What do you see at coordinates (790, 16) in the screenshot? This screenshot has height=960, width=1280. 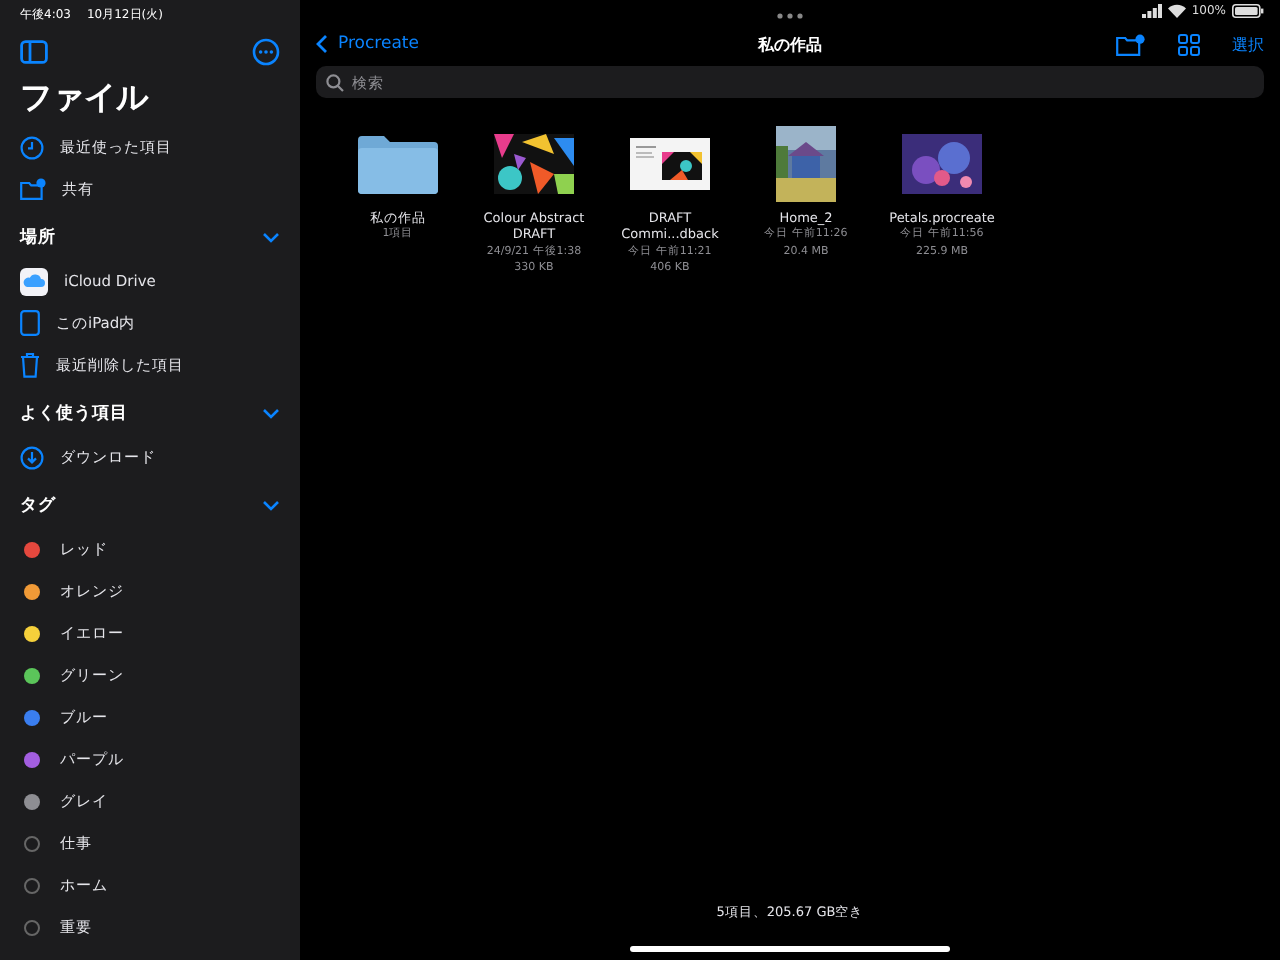 I see `multitask-dots-icon` at bounding box center [790, 16].